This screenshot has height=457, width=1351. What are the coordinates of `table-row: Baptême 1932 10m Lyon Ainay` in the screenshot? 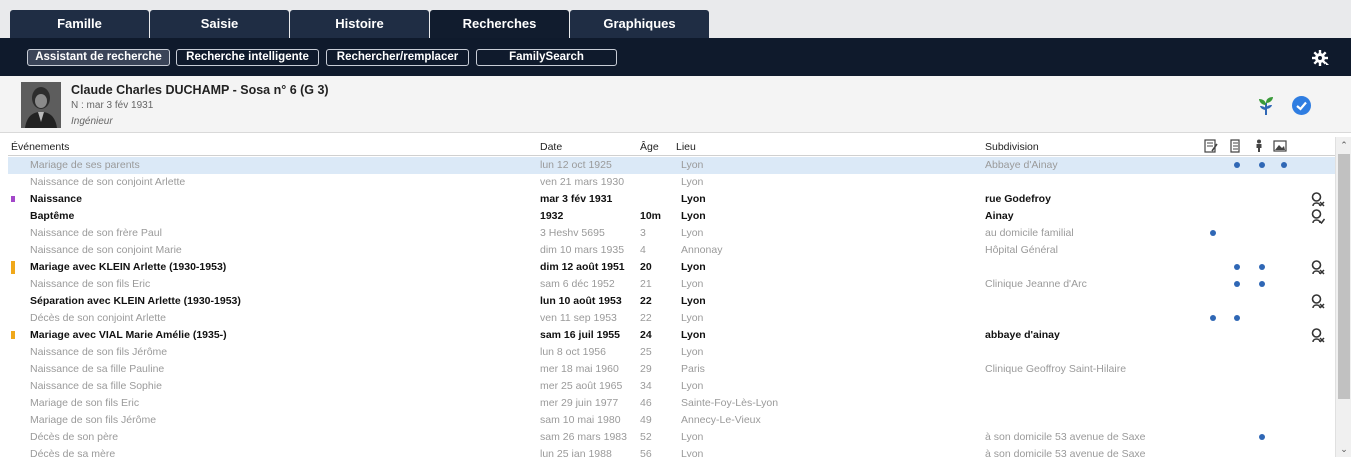 It's located at (671, 216).